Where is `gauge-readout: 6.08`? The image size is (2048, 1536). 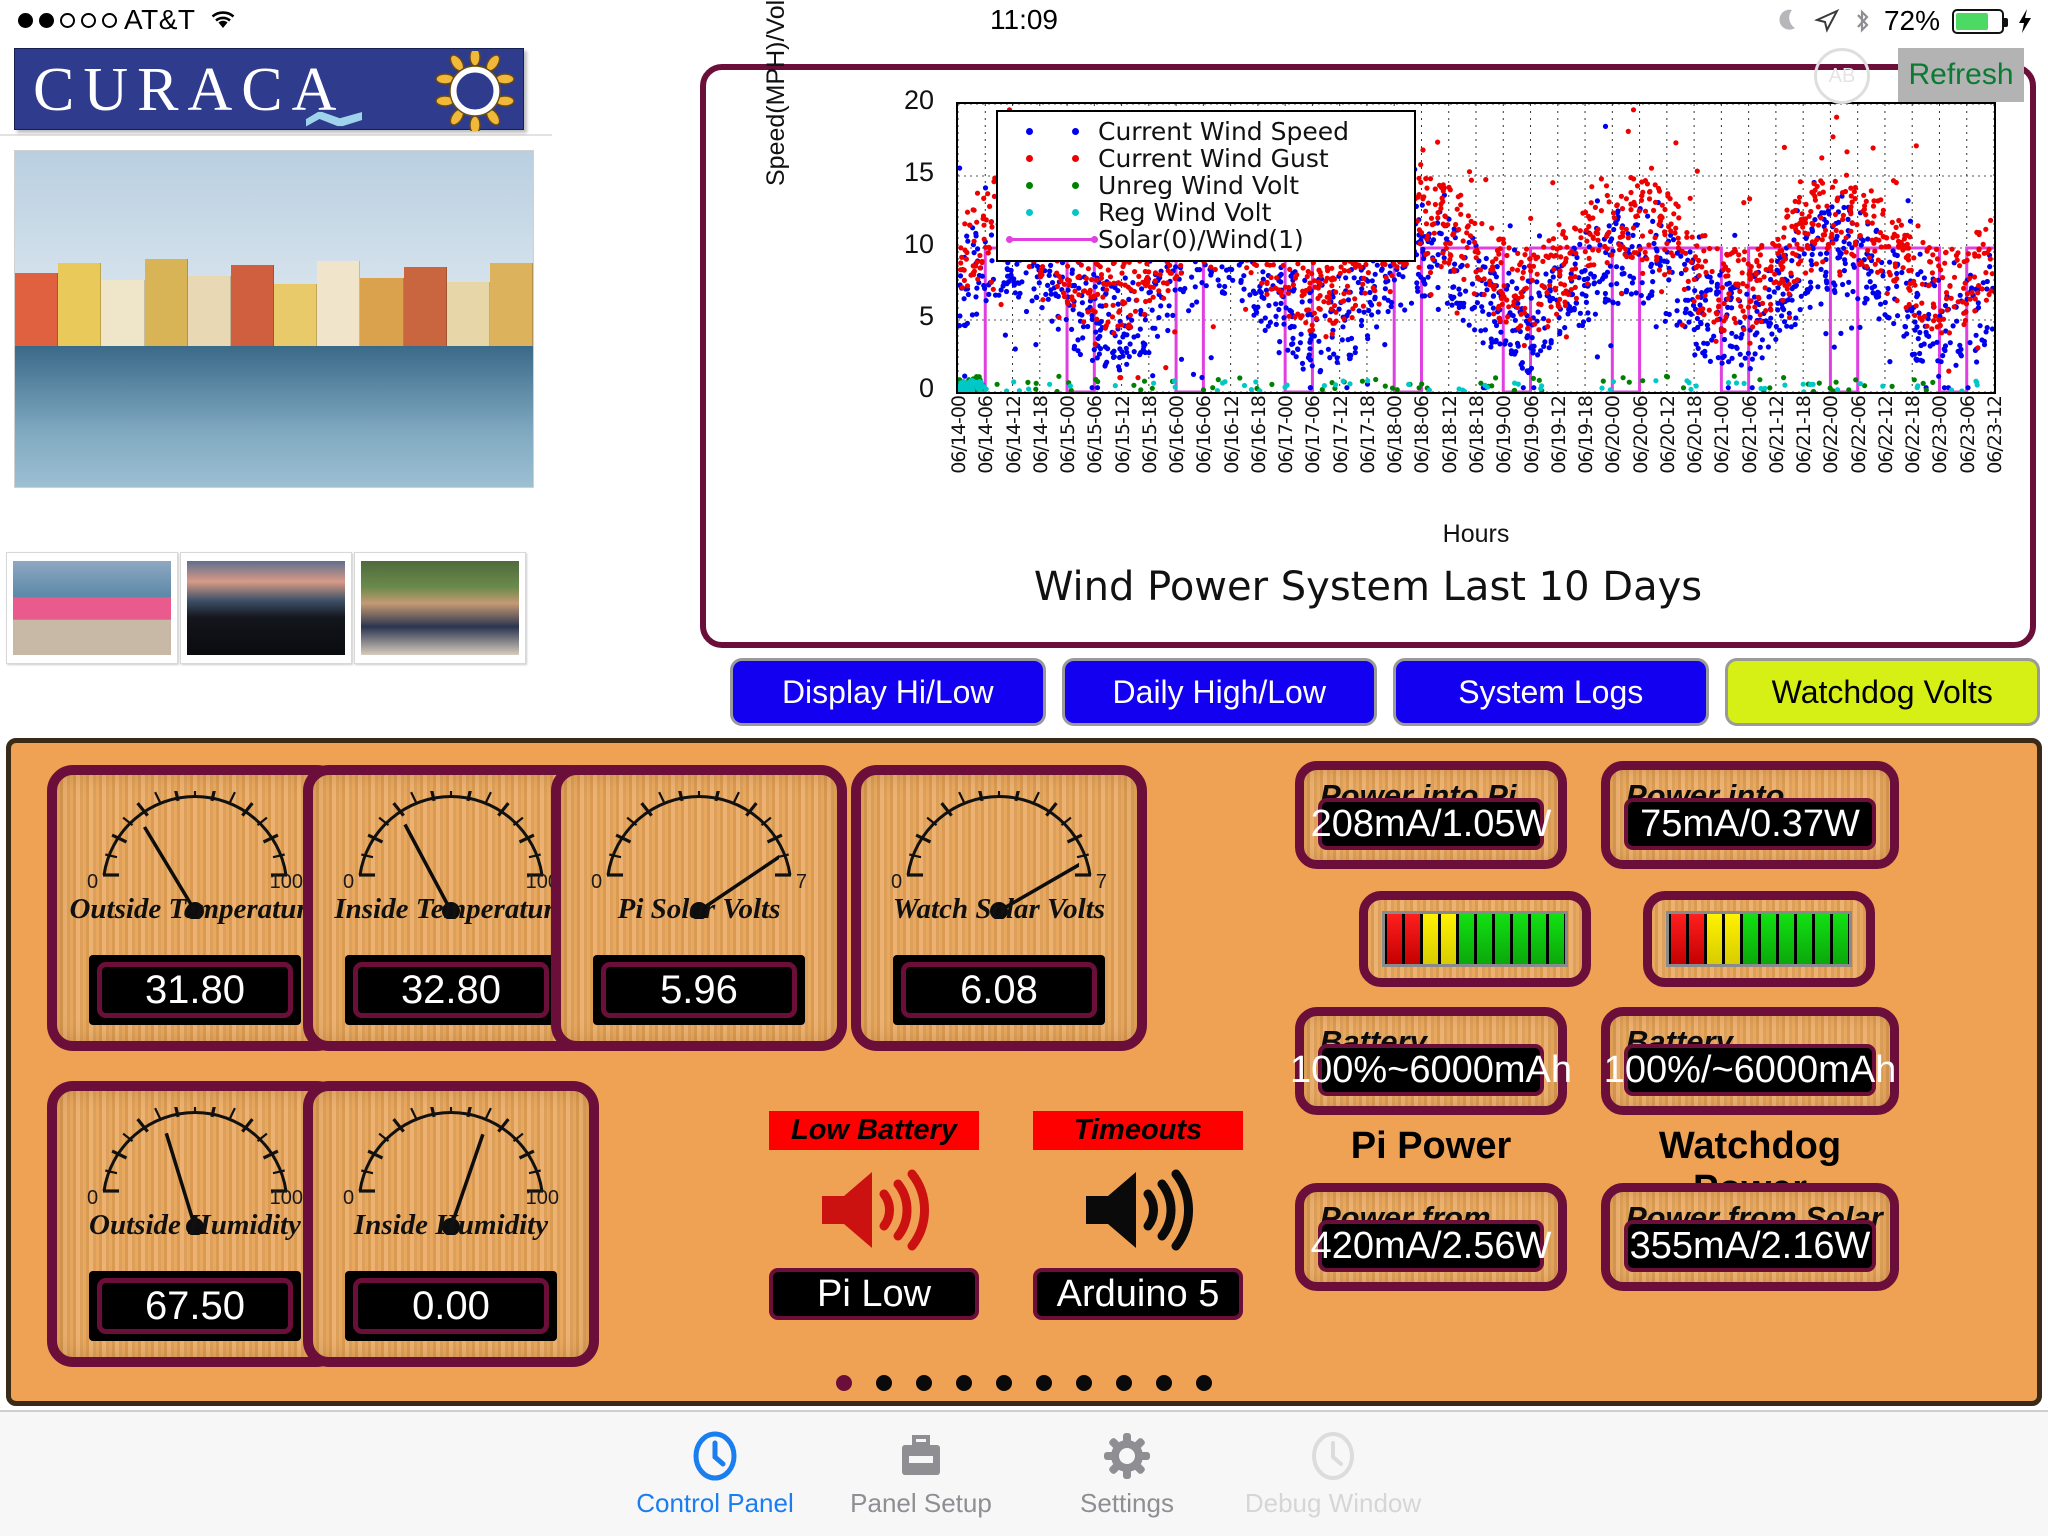 gauge-readout: 6.08 is located at coordinates (999, 990).